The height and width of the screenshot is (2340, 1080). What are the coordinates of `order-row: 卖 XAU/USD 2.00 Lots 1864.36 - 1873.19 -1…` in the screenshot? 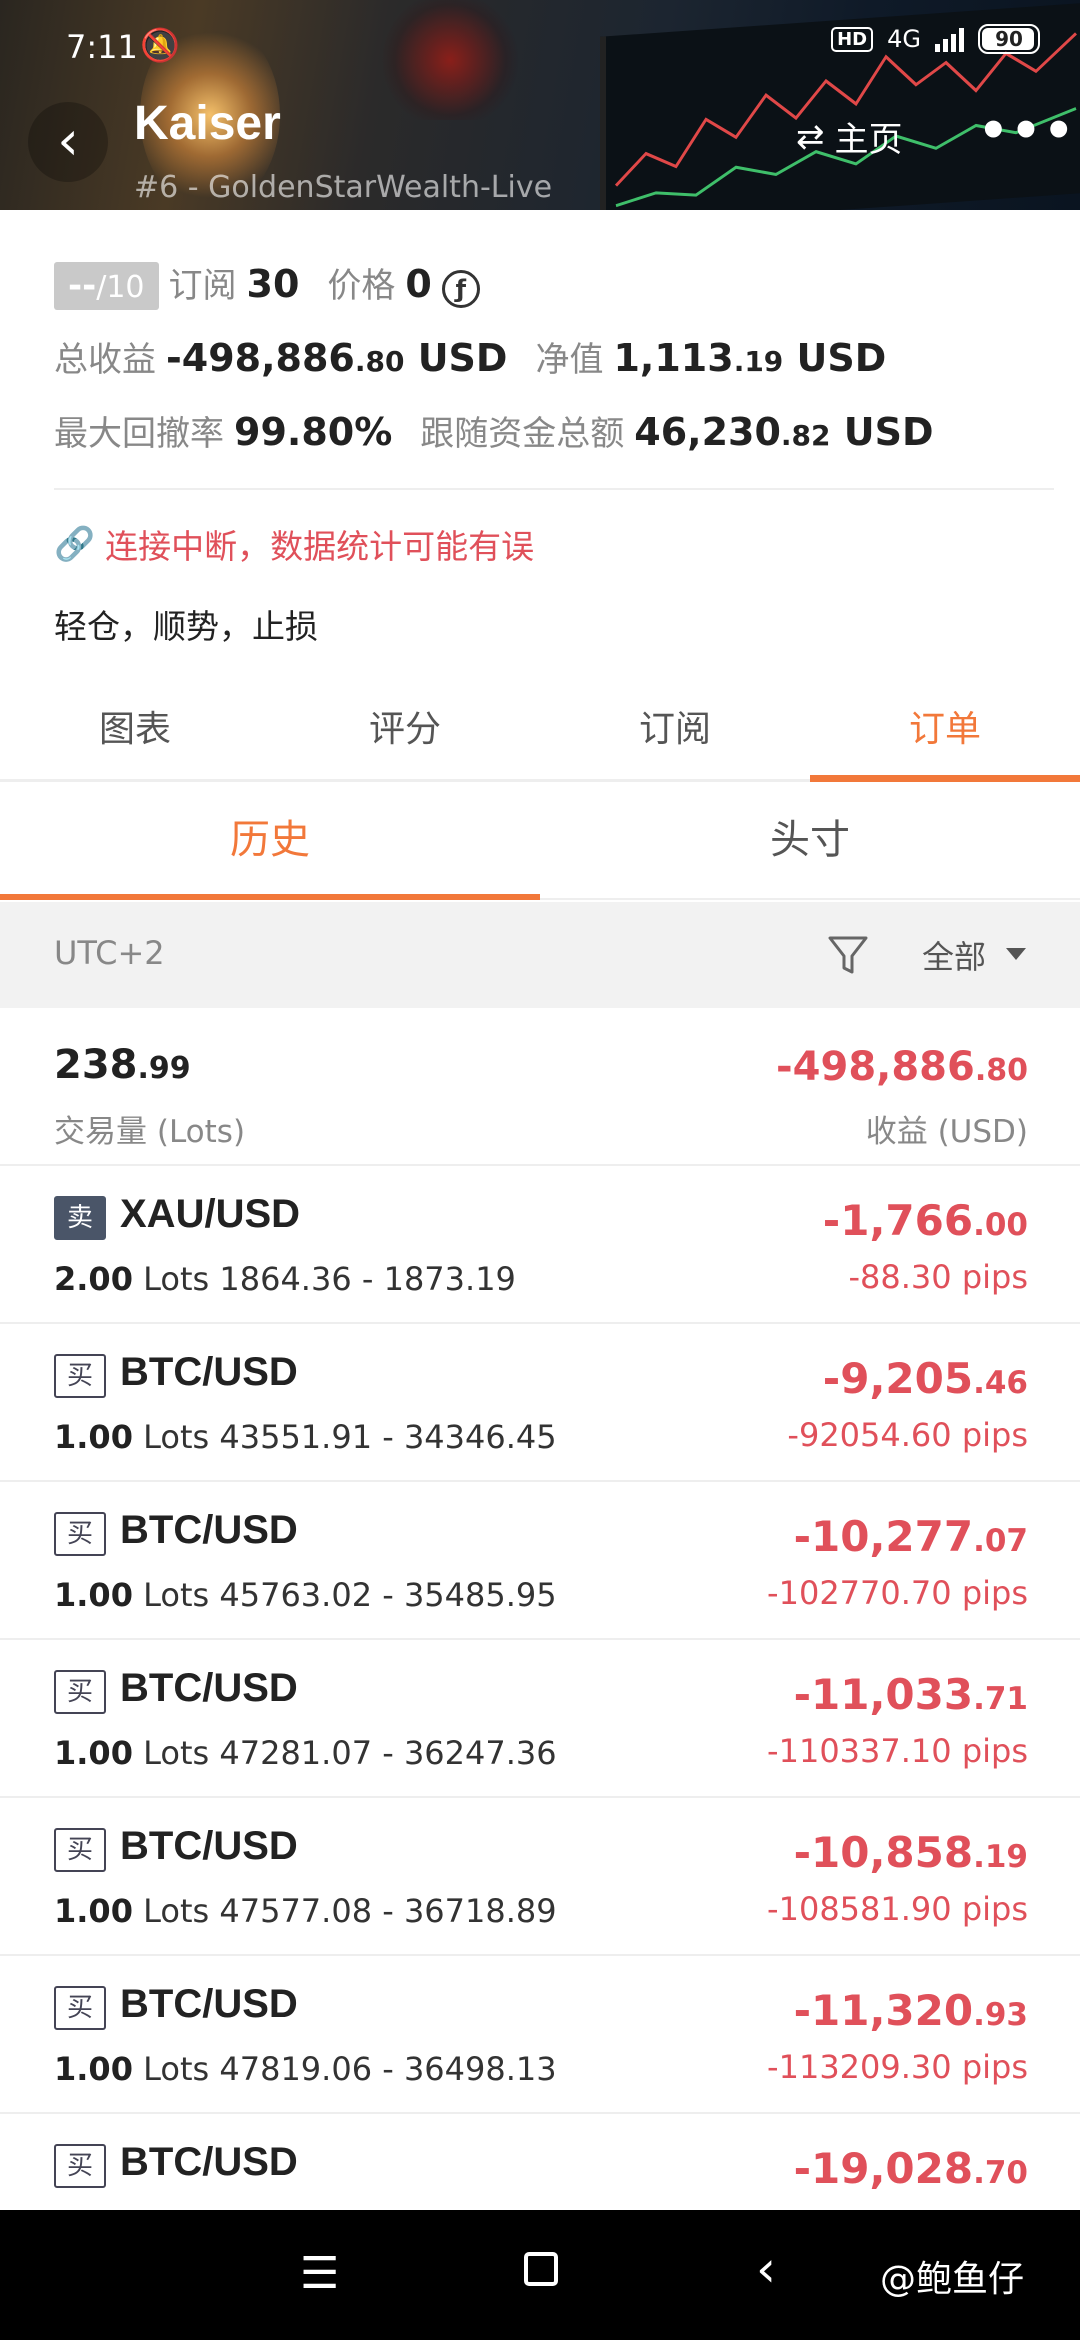 It's located at (540, 1245).